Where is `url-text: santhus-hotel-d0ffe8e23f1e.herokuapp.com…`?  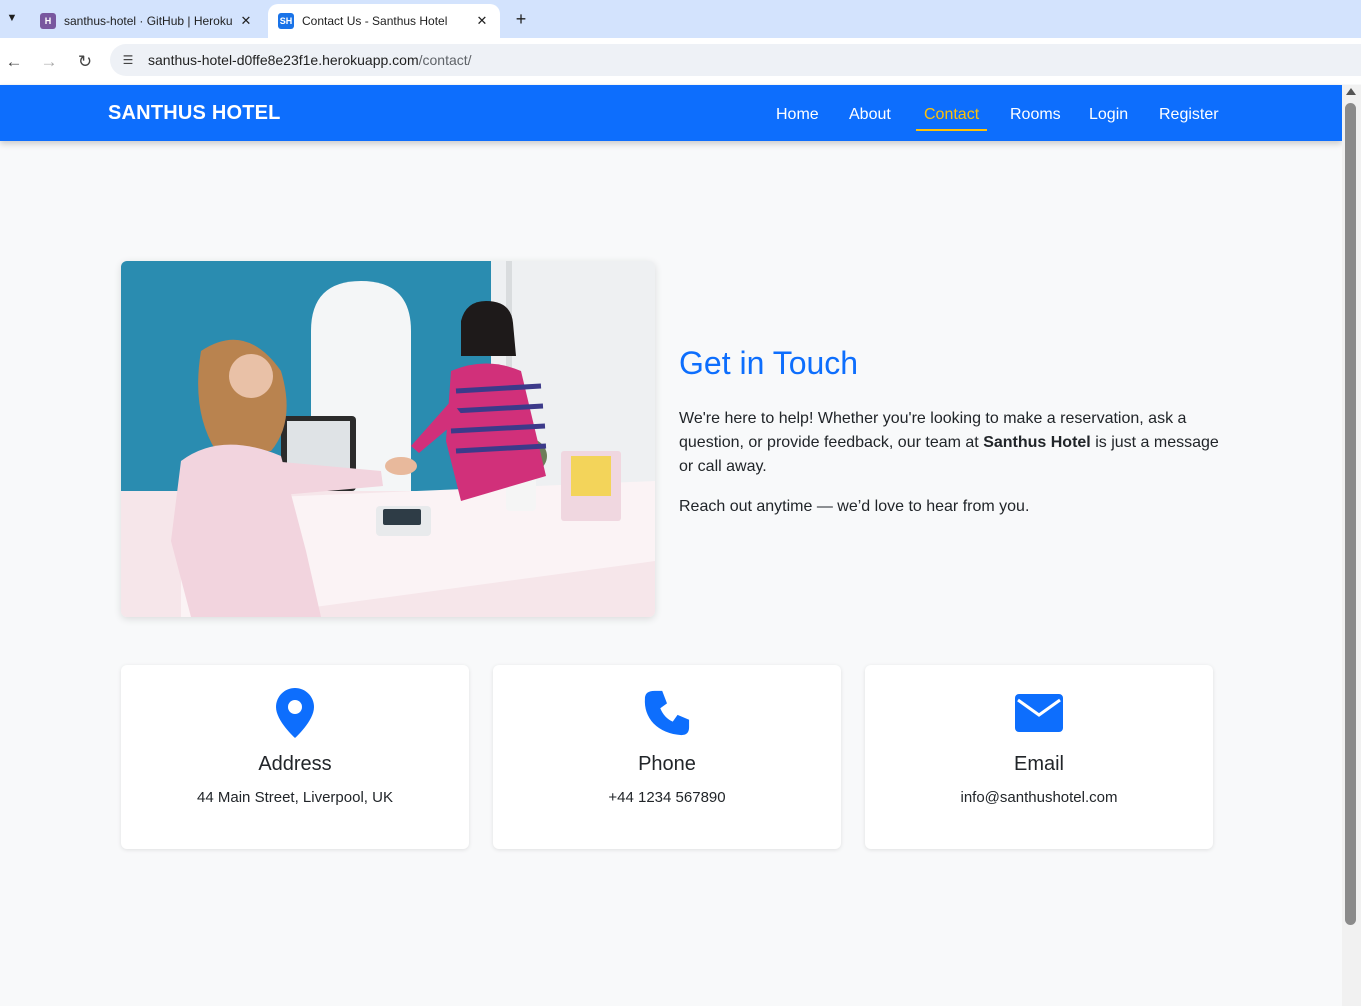
url-text: santhus-hotel-d0ffe8e23f1e.herokuapp.com… is located at coordinates (310, 60).